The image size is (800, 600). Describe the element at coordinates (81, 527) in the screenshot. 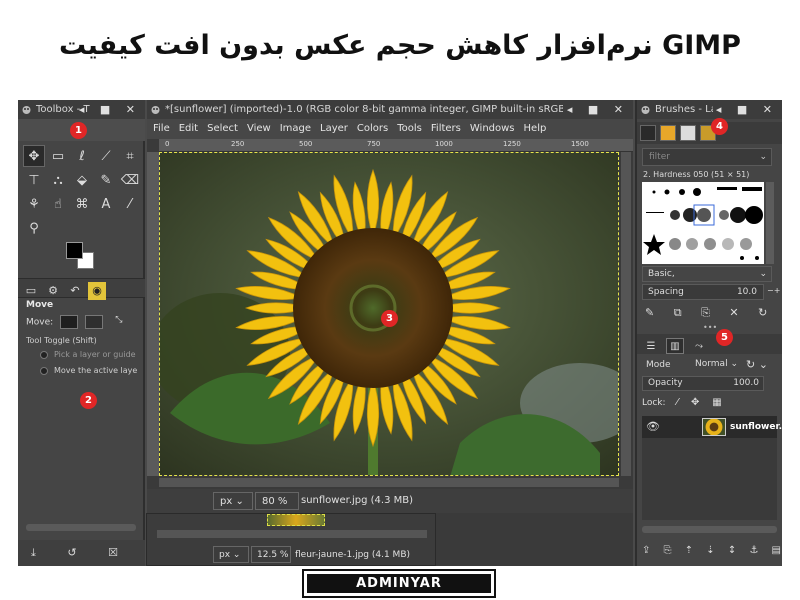

I see `toolbox-scrollbar` at that location.